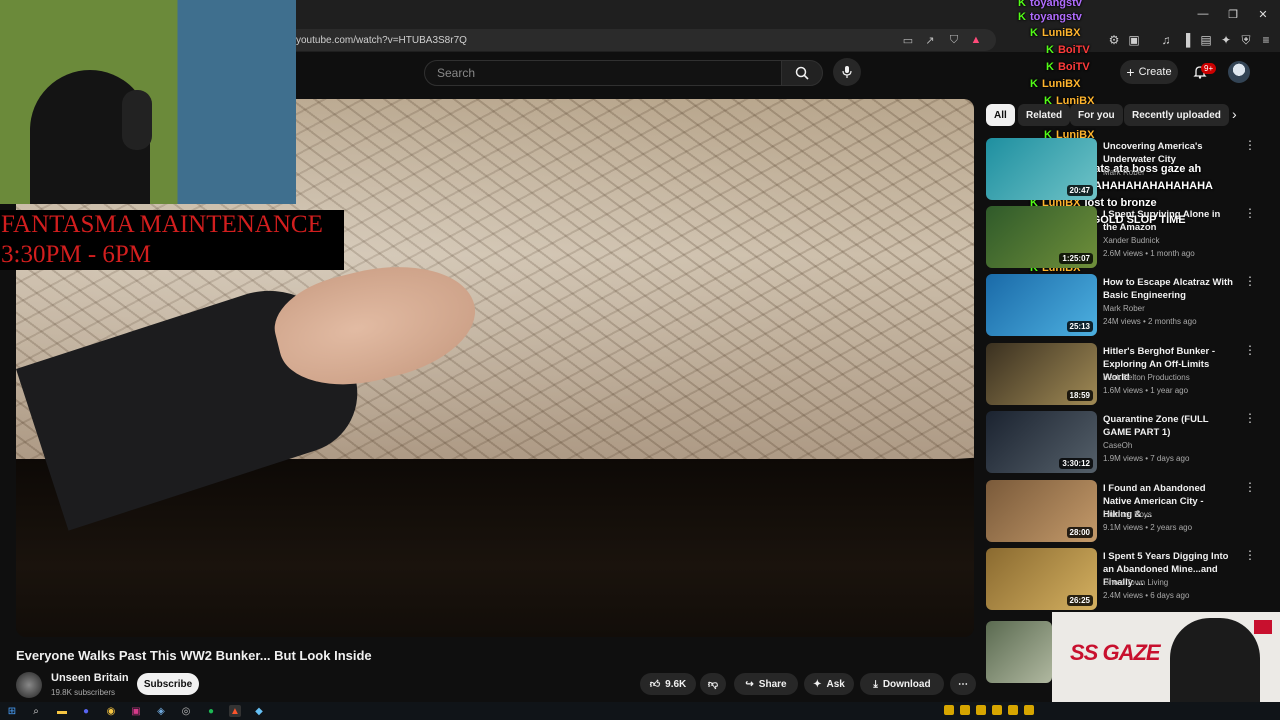 This screenshot has height=720, width=1280. I want to click on ask-button: ✦ Ask, so click(829, 684).